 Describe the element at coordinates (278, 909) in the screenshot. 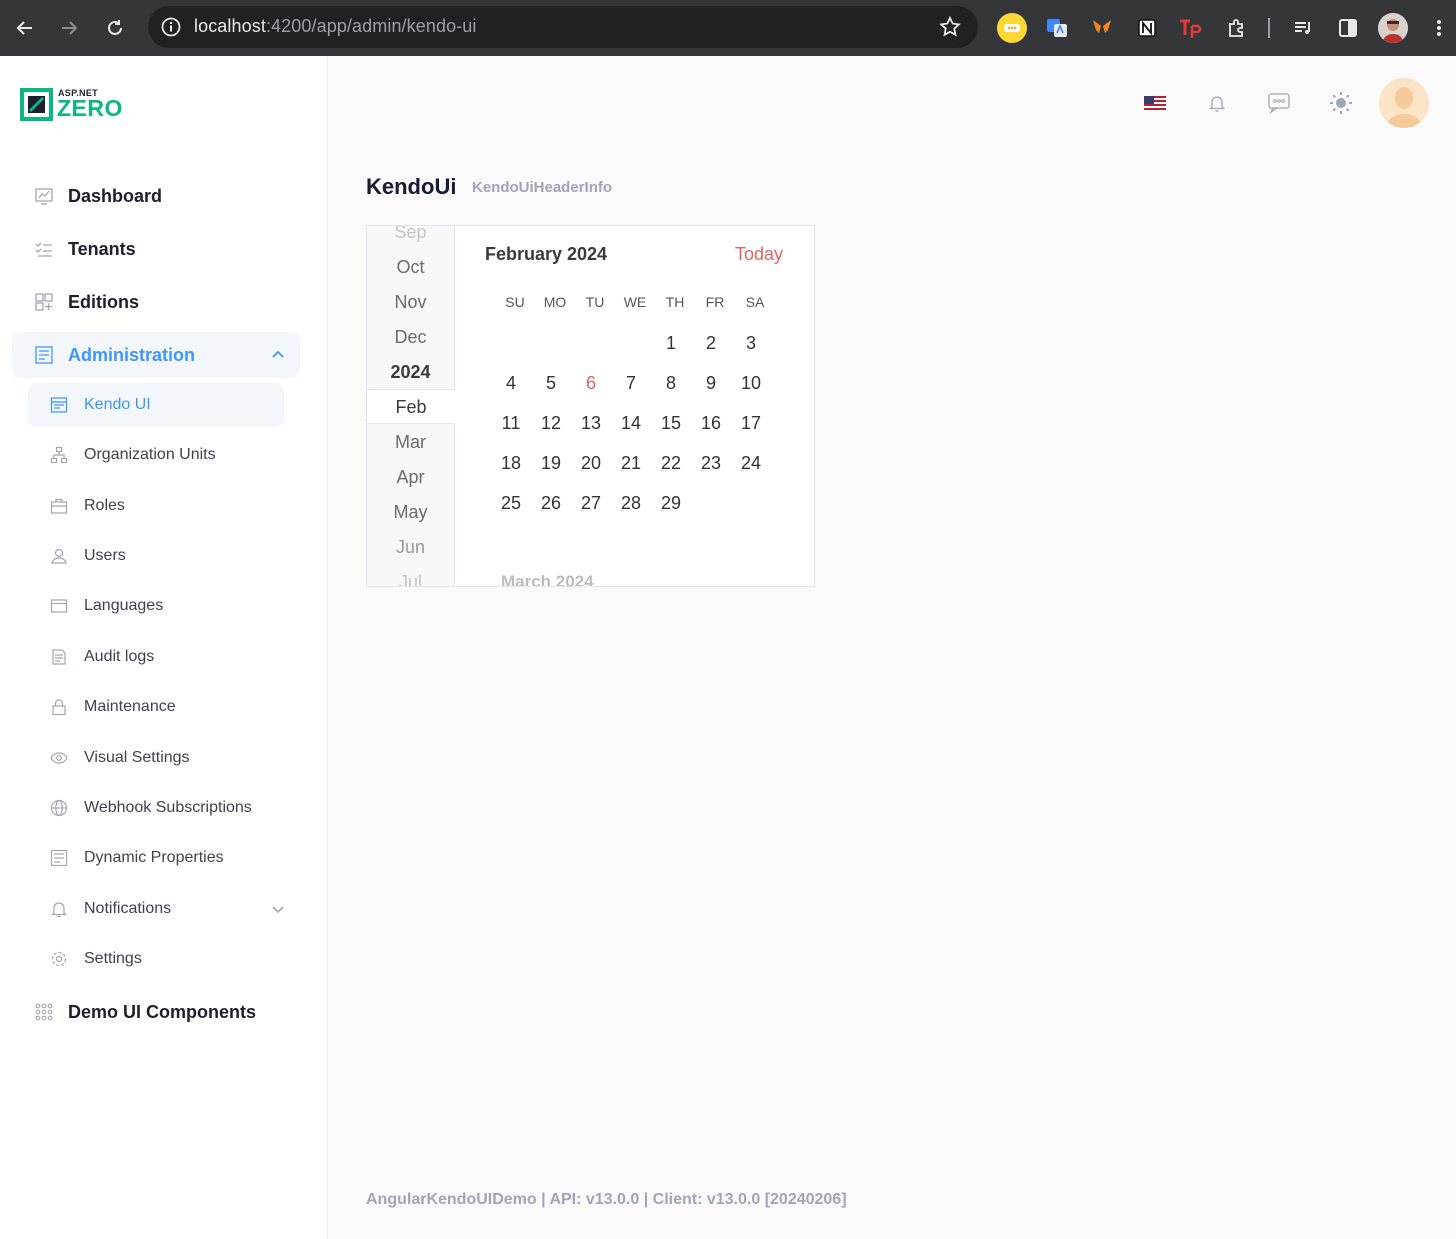

I see `chevron-down-icon` at that location.